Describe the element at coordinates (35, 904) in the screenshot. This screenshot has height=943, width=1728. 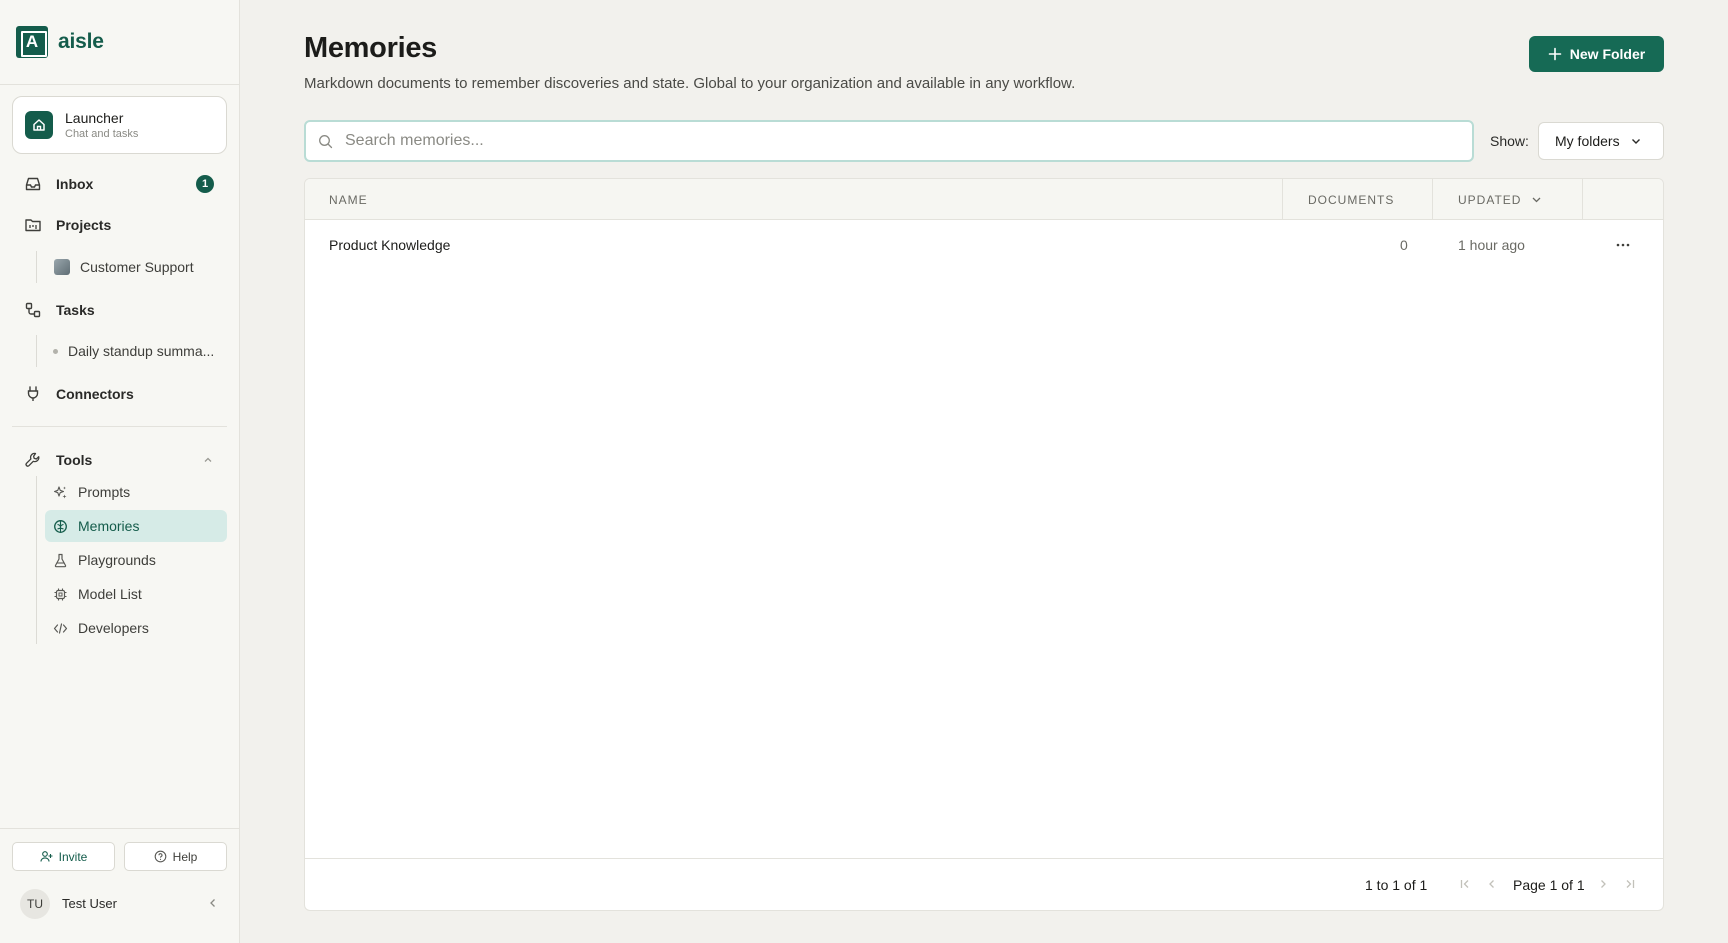
I see `user-avatar: TU` at that location.